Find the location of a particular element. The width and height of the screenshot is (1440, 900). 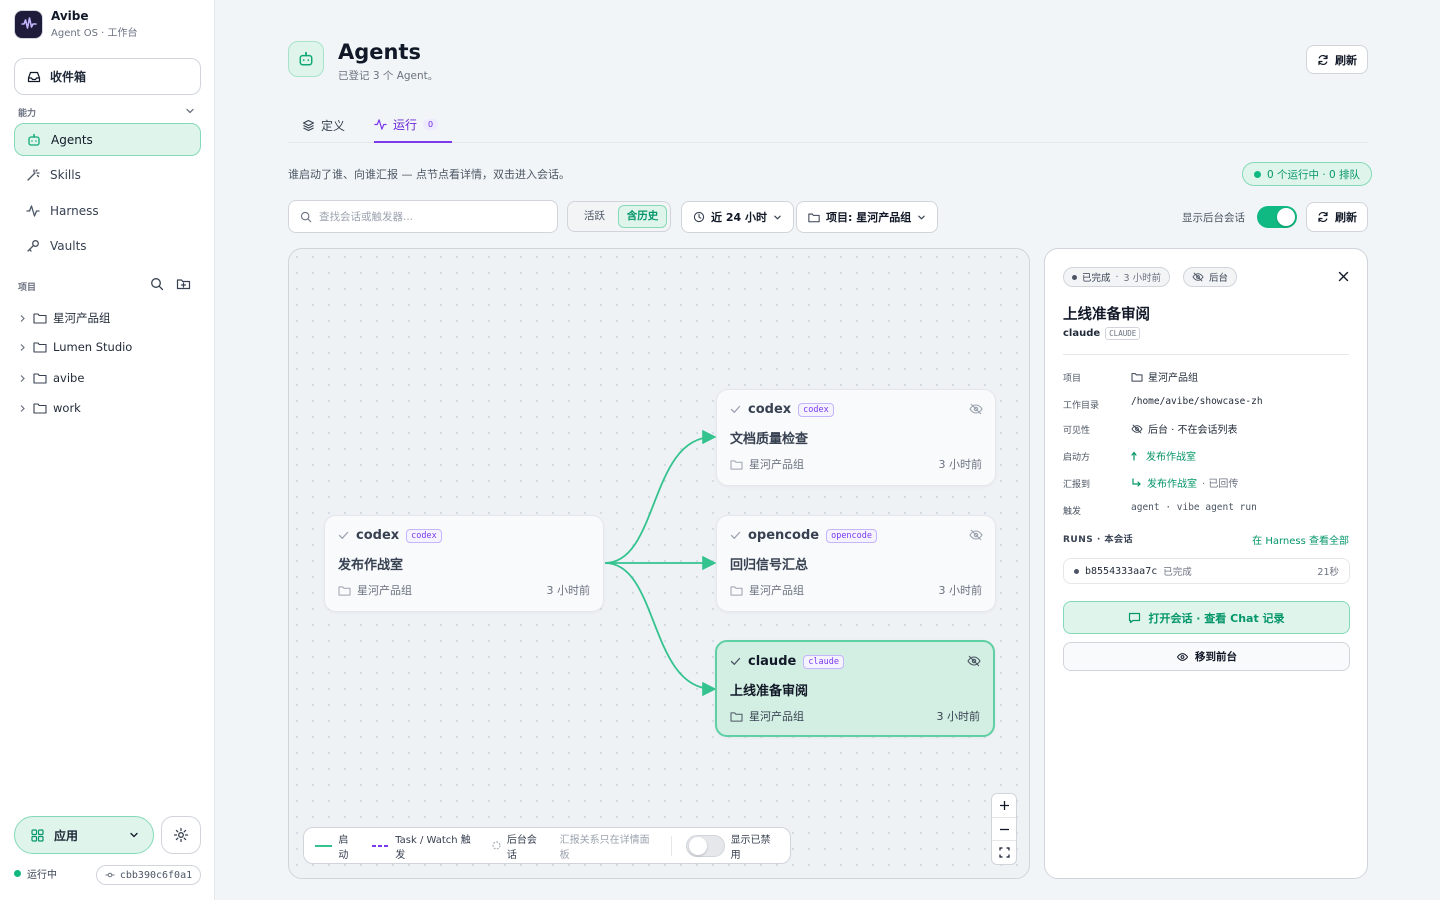

check-icon is located at coordinates (735, 535).